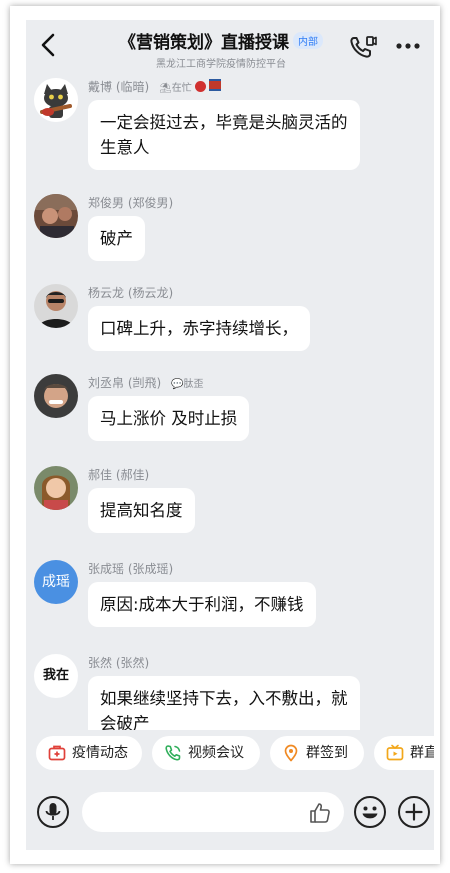  I want to click on quick-action-video-meeting: 视频会议, so click(206, 753).